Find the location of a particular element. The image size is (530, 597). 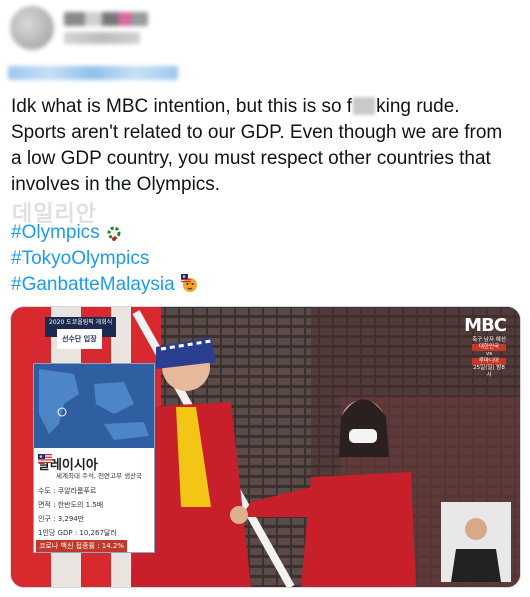

hashtag-link-tokyoolympics: #TokyoOlympics is located at coordinates (105, 259).